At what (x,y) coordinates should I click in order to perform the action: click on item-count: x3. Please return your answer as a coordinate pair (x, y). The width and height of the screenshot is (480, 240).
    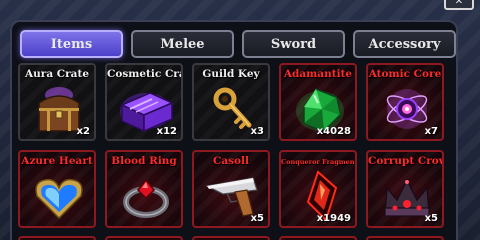
    Looking at the image, I should click on (257, 131).